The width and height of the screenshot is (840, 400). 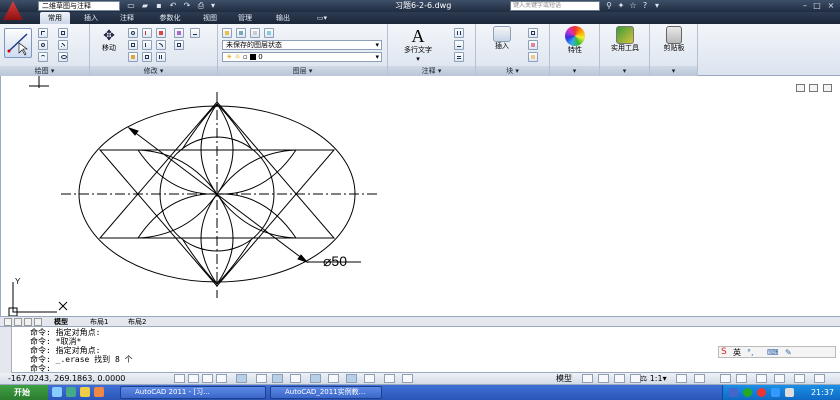 What do you see at coordinates (38, 322) in the screenshot?
I see `last-tab-icon` at bounding box center [38, 322].